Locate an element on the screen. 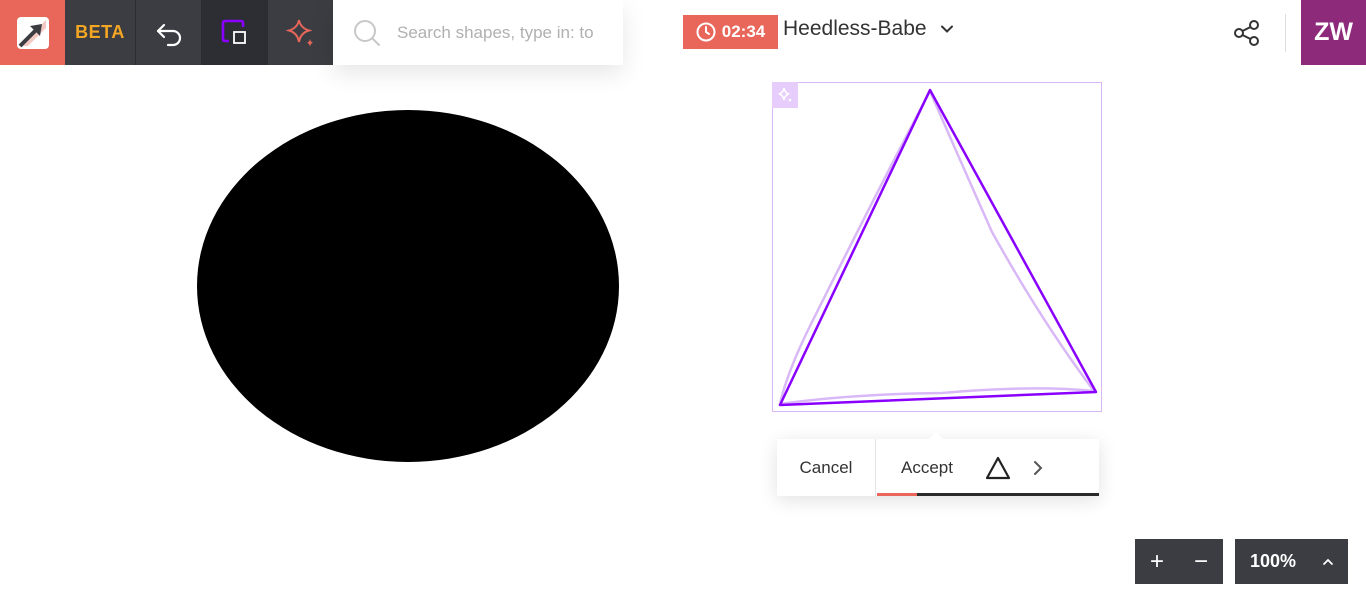  zoom-level-menu: 100% is located at coordinates (1291, 561).